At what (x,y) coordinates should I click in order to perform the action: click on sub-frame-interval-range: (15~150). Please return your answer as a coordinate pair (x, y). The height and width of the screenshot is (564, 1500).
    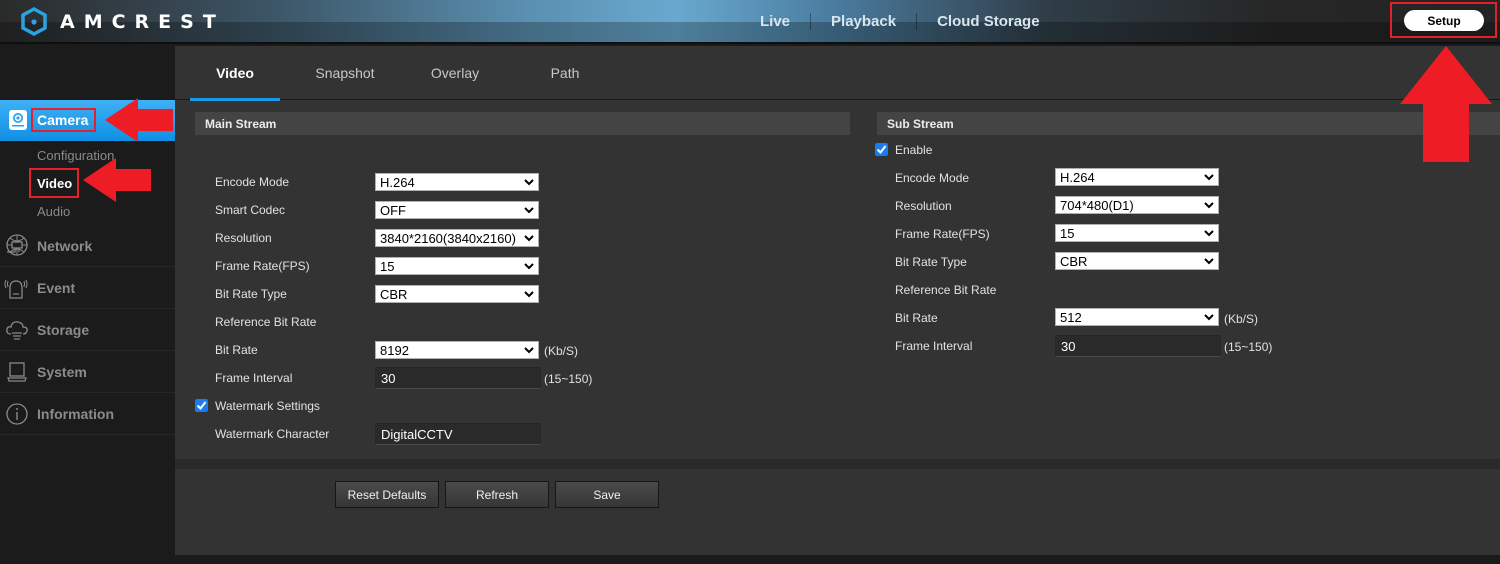
    Looking at the image, I should click on (1248, 347).